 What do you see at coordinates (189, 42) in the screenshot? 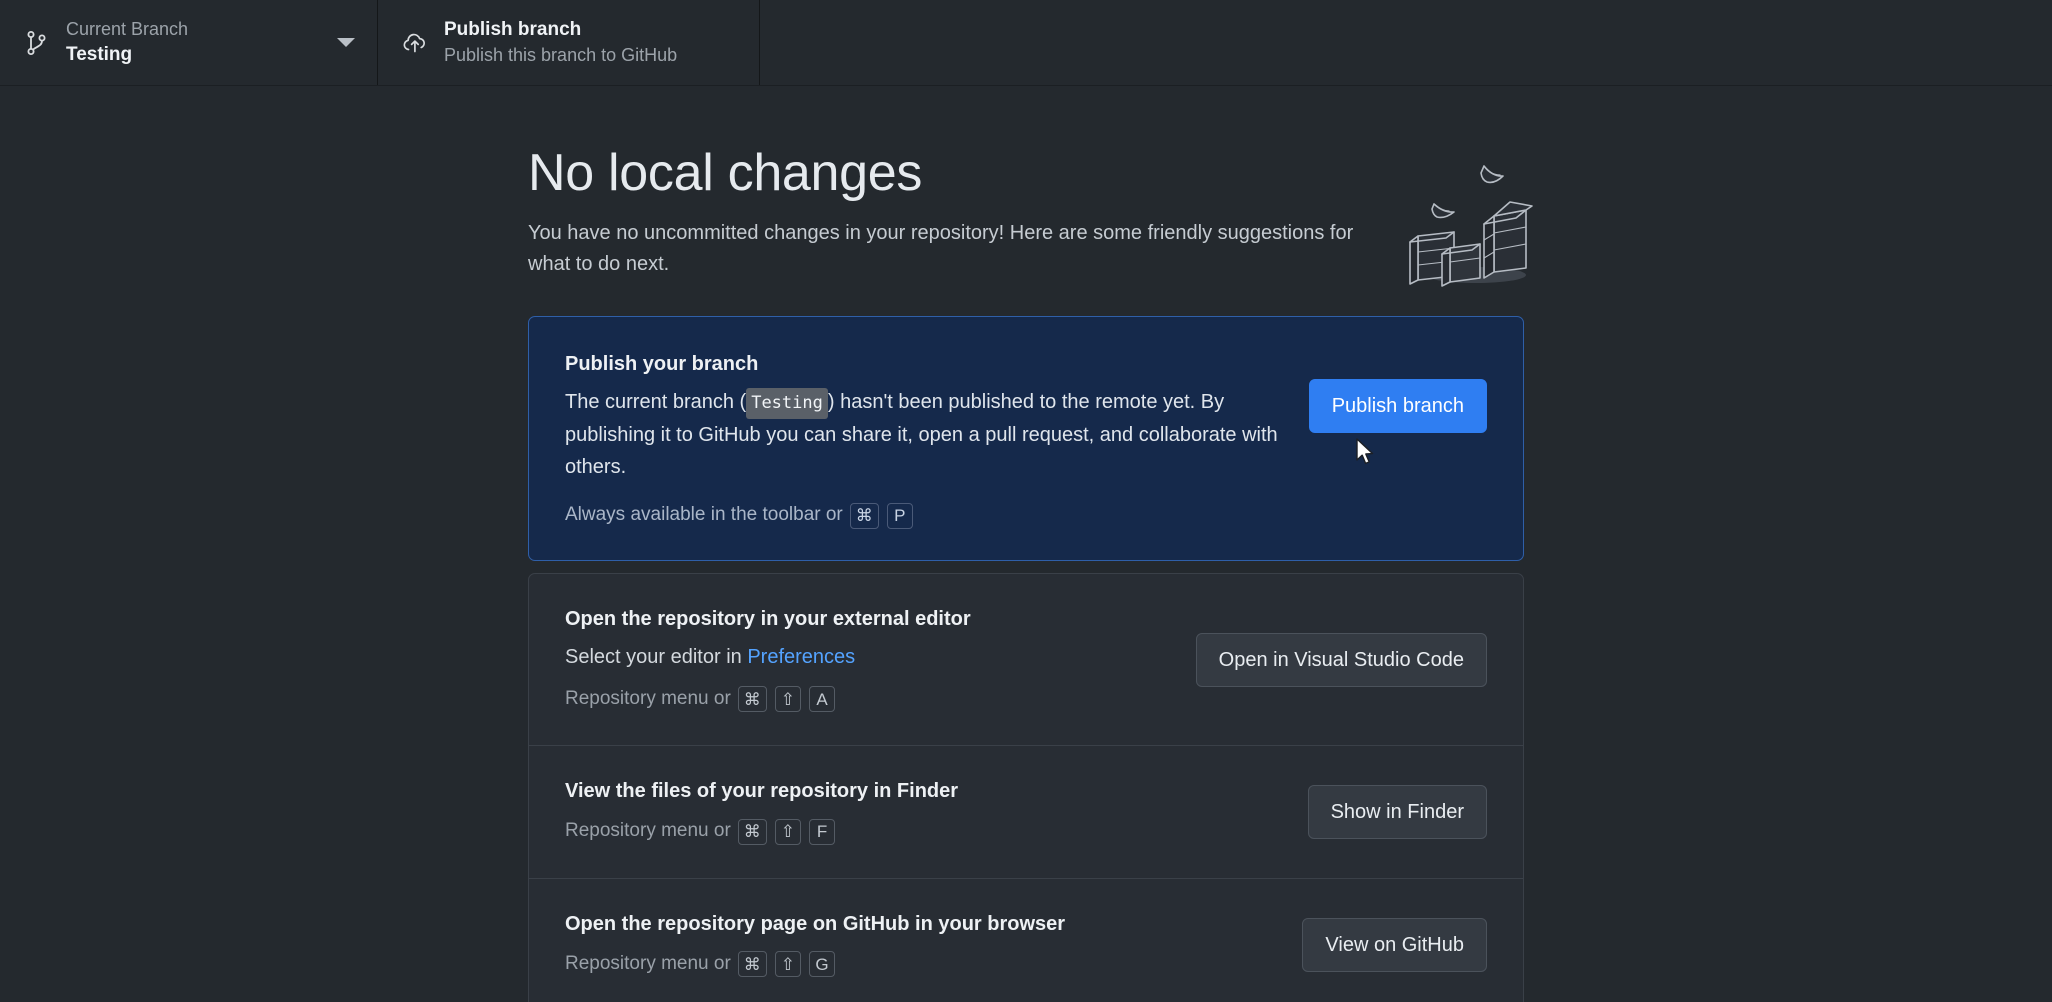
I see `current-branch-dropdown: Current Branch Testing` at bounding box center [189, 42].